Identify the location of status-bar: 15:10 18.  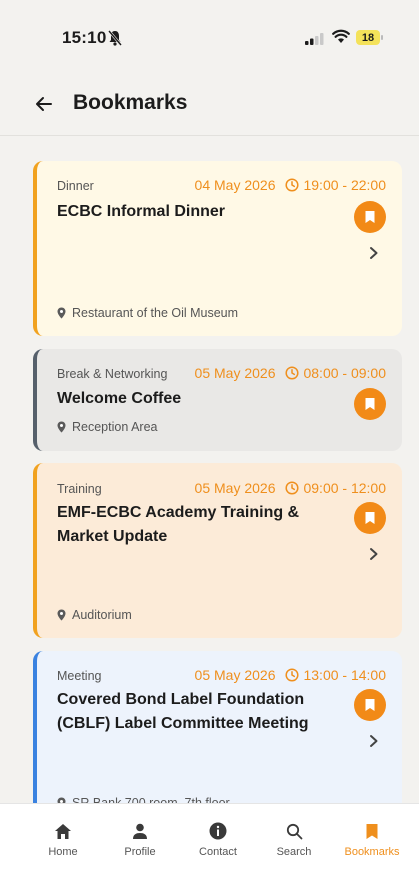
(209, 40).